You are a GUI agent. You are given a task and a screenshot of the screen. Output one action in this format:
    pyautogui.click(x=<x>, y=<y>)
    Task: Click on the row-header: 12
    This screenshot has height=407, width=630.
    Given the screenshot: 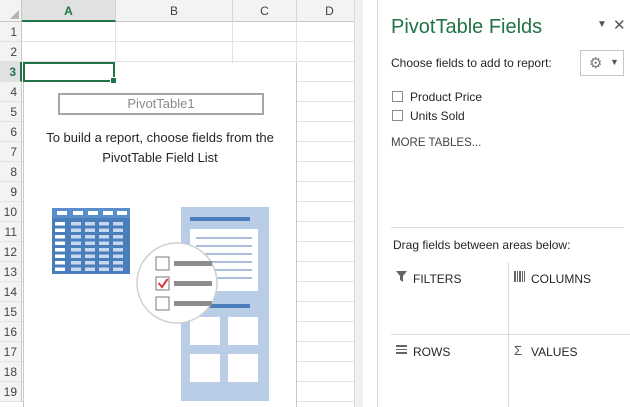 What is the action you would take?
    pyautogui.click(x=11, y=252)
    